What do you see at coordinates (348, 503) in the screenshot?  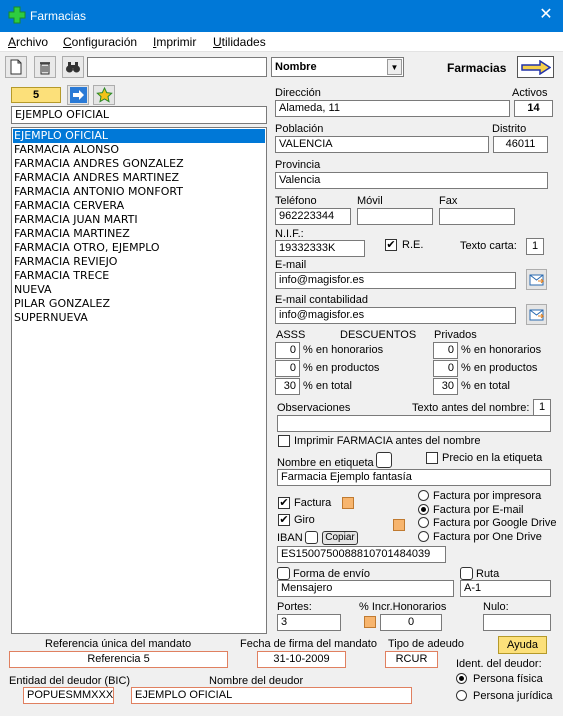 I see `factura-color-swatch` at bounding box center [348, 503].